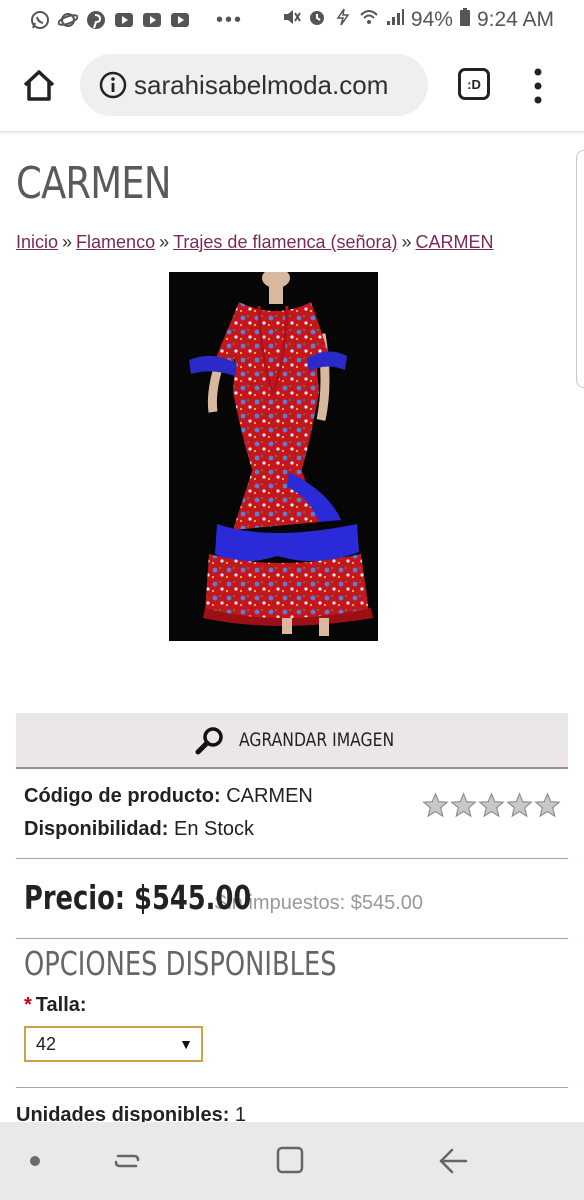  Describe the element at coordinates (395, 20) in the screenshot. I see `signal-icon` at that location.